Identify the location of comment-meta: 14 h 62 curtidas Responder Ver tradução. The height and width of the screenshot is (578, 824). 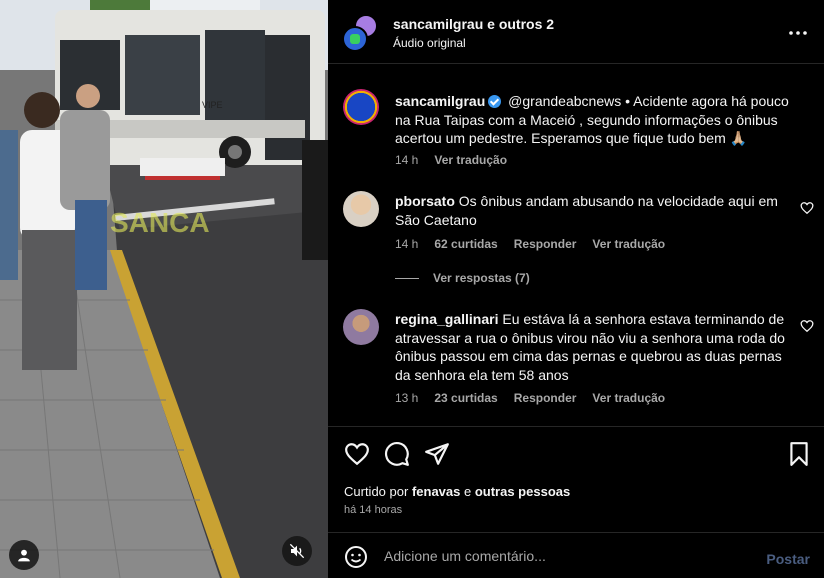
(530, 244).